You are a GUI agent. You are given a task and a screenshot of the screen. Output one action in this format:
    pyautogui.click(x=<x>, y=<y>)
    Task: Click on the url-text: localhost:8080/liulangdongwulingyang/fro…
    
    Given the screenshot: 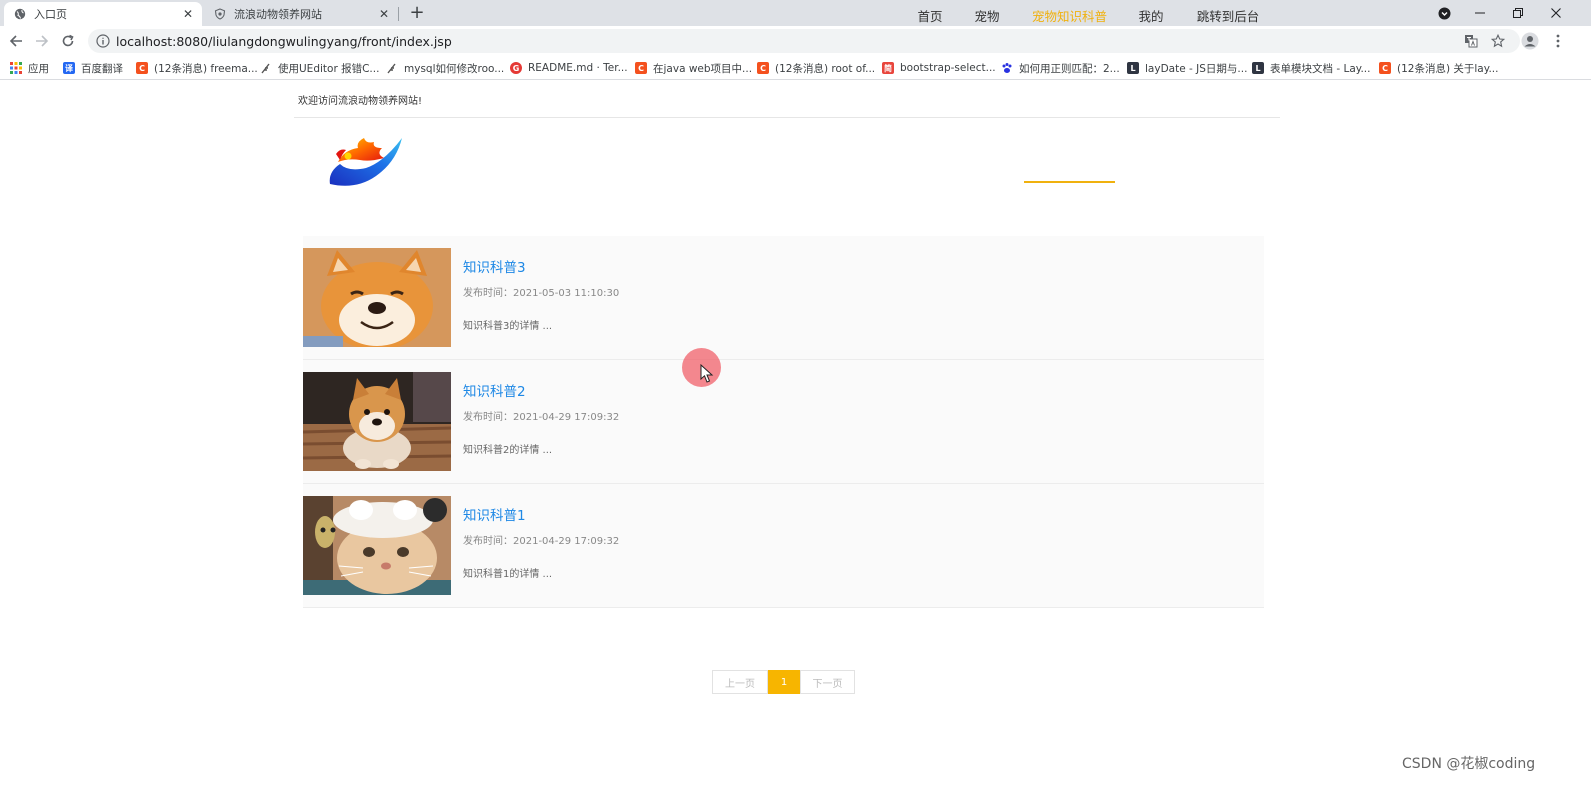 What is the action you would take?
    pyautogui.click(x=284, y=41)
    